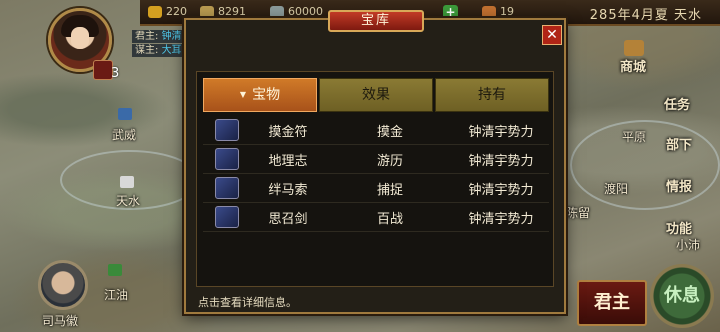  I want to click on table-row: 地理志 游历 钟清宇势力, so click(376, 159).